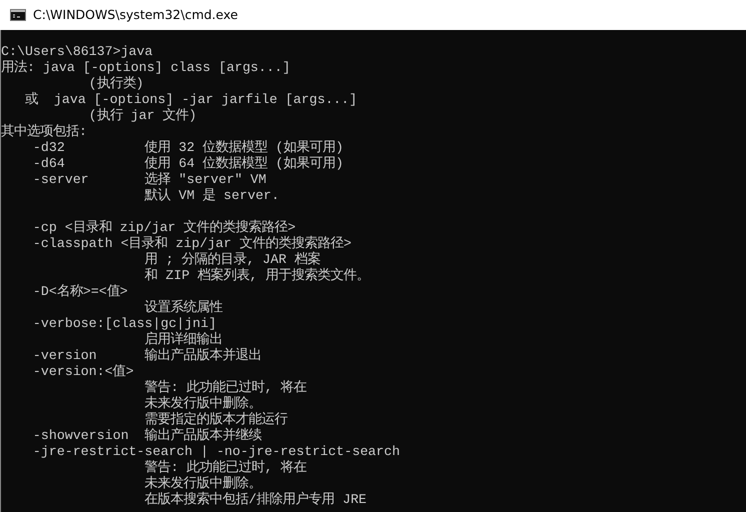  Describe the element at coordinates (83, 372) in the screenshot. I see `console-line: -version:<值>` at that location.